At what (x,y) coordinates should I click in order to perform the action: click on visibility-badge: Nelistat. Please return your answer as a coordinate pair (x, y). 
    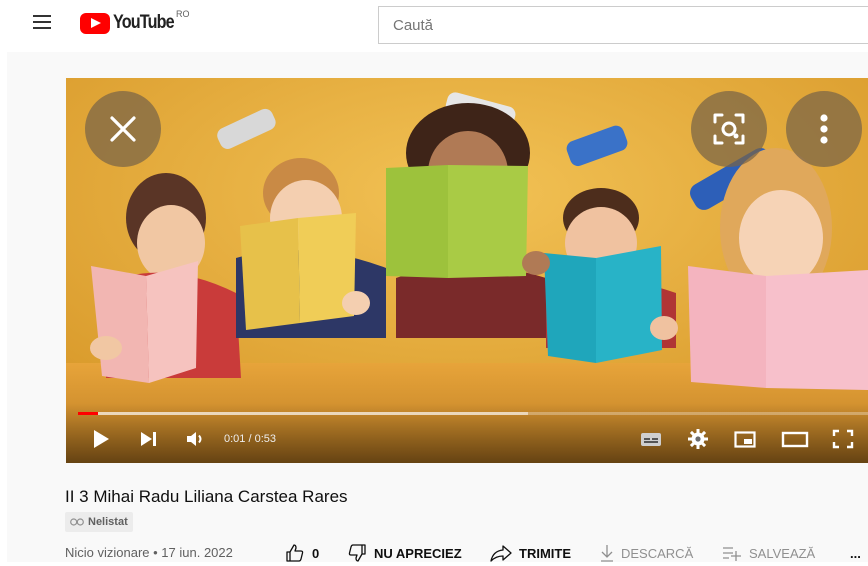
    Looking at the image, I should click on (99, 522).